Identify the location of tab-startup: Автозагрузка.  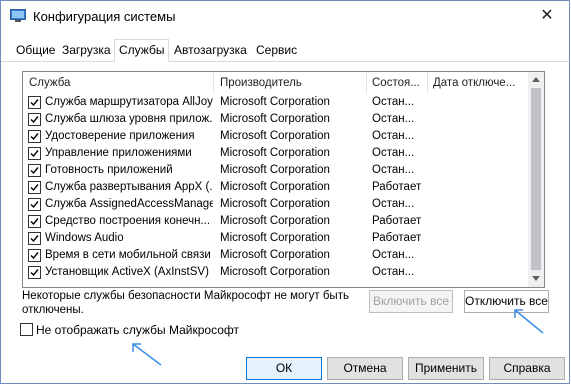
(210, 50).